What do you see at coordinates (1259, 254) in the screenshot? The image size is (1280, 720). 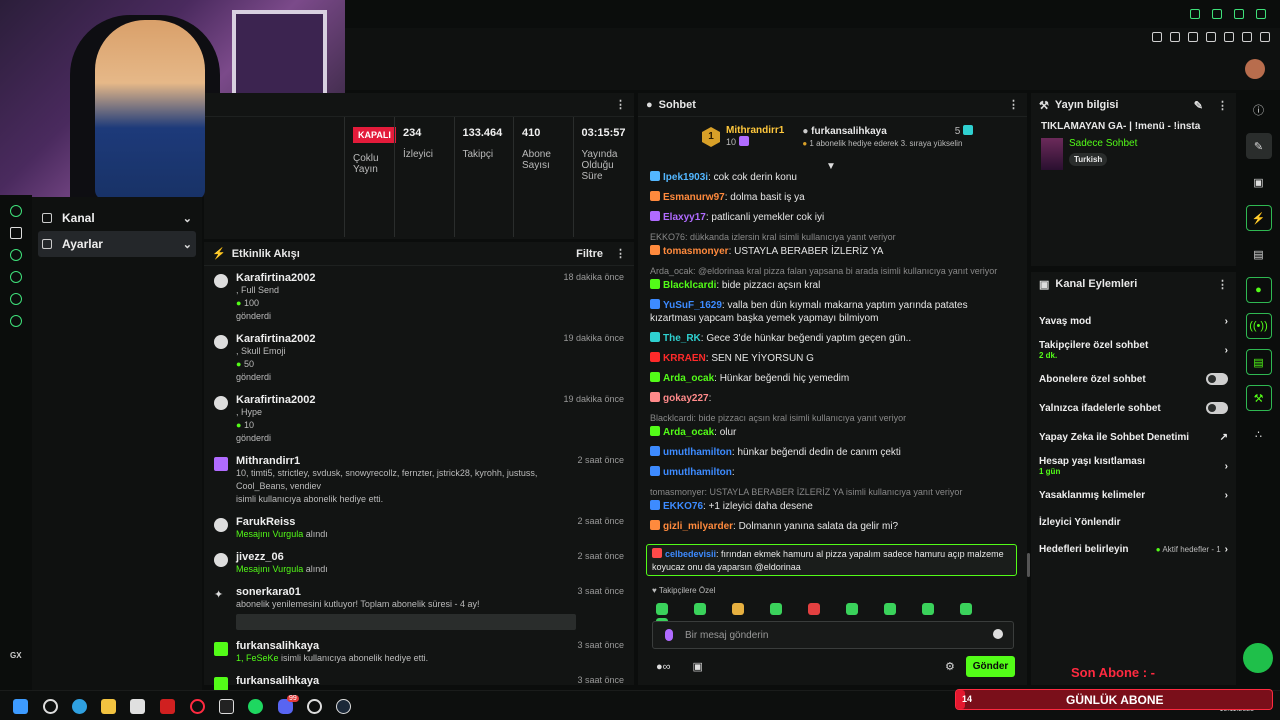 I see `document-icon: ▤` at bounding box center [1259, 254].